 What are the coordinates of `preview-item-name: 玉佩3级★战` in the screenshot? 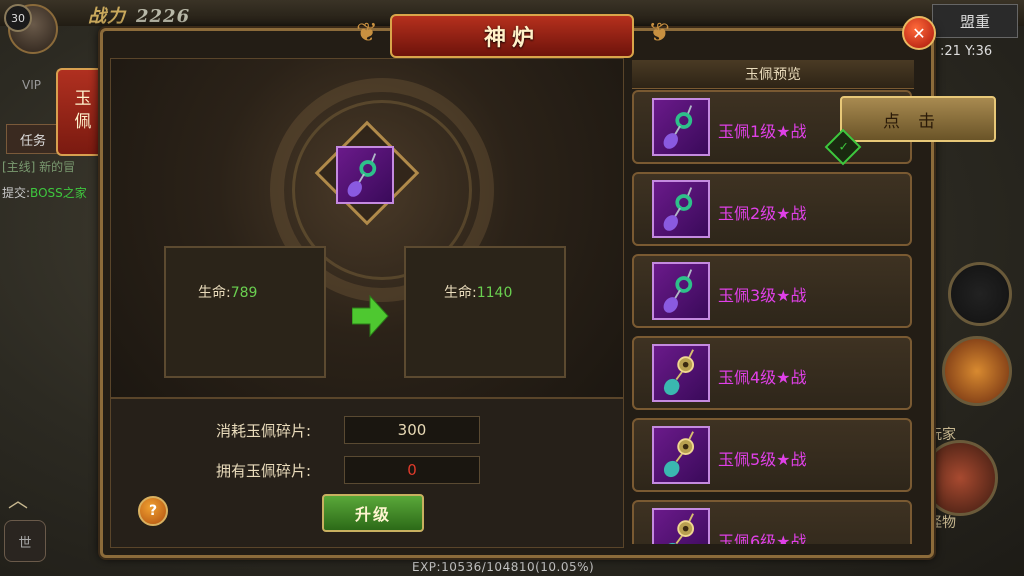 It's located at (762, 295).